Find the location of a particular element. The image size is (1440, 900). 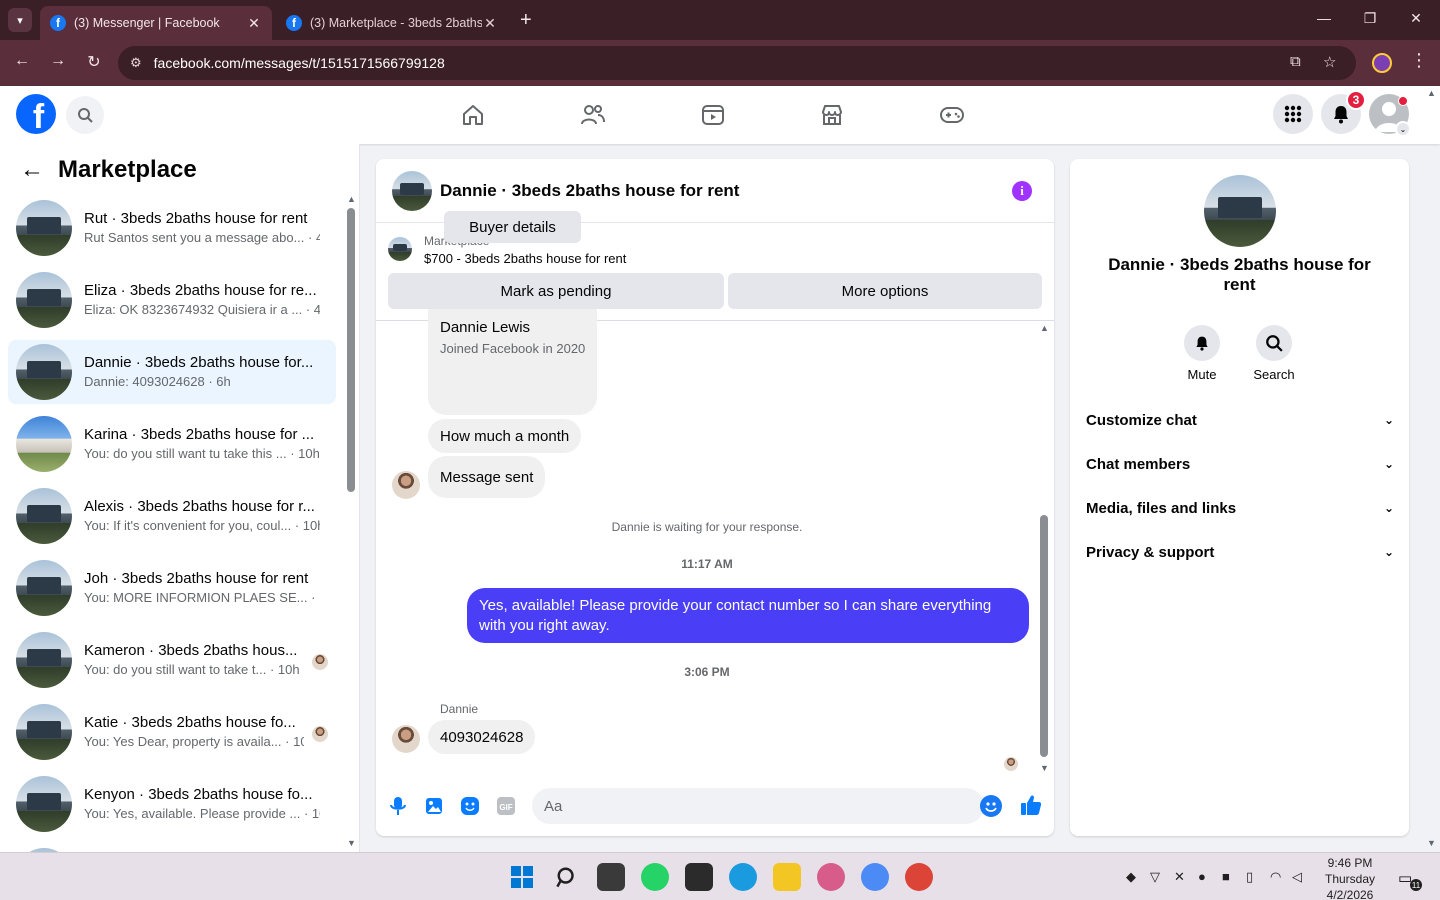

tray-app-icon: ● is located at coordinates (1202, 876).